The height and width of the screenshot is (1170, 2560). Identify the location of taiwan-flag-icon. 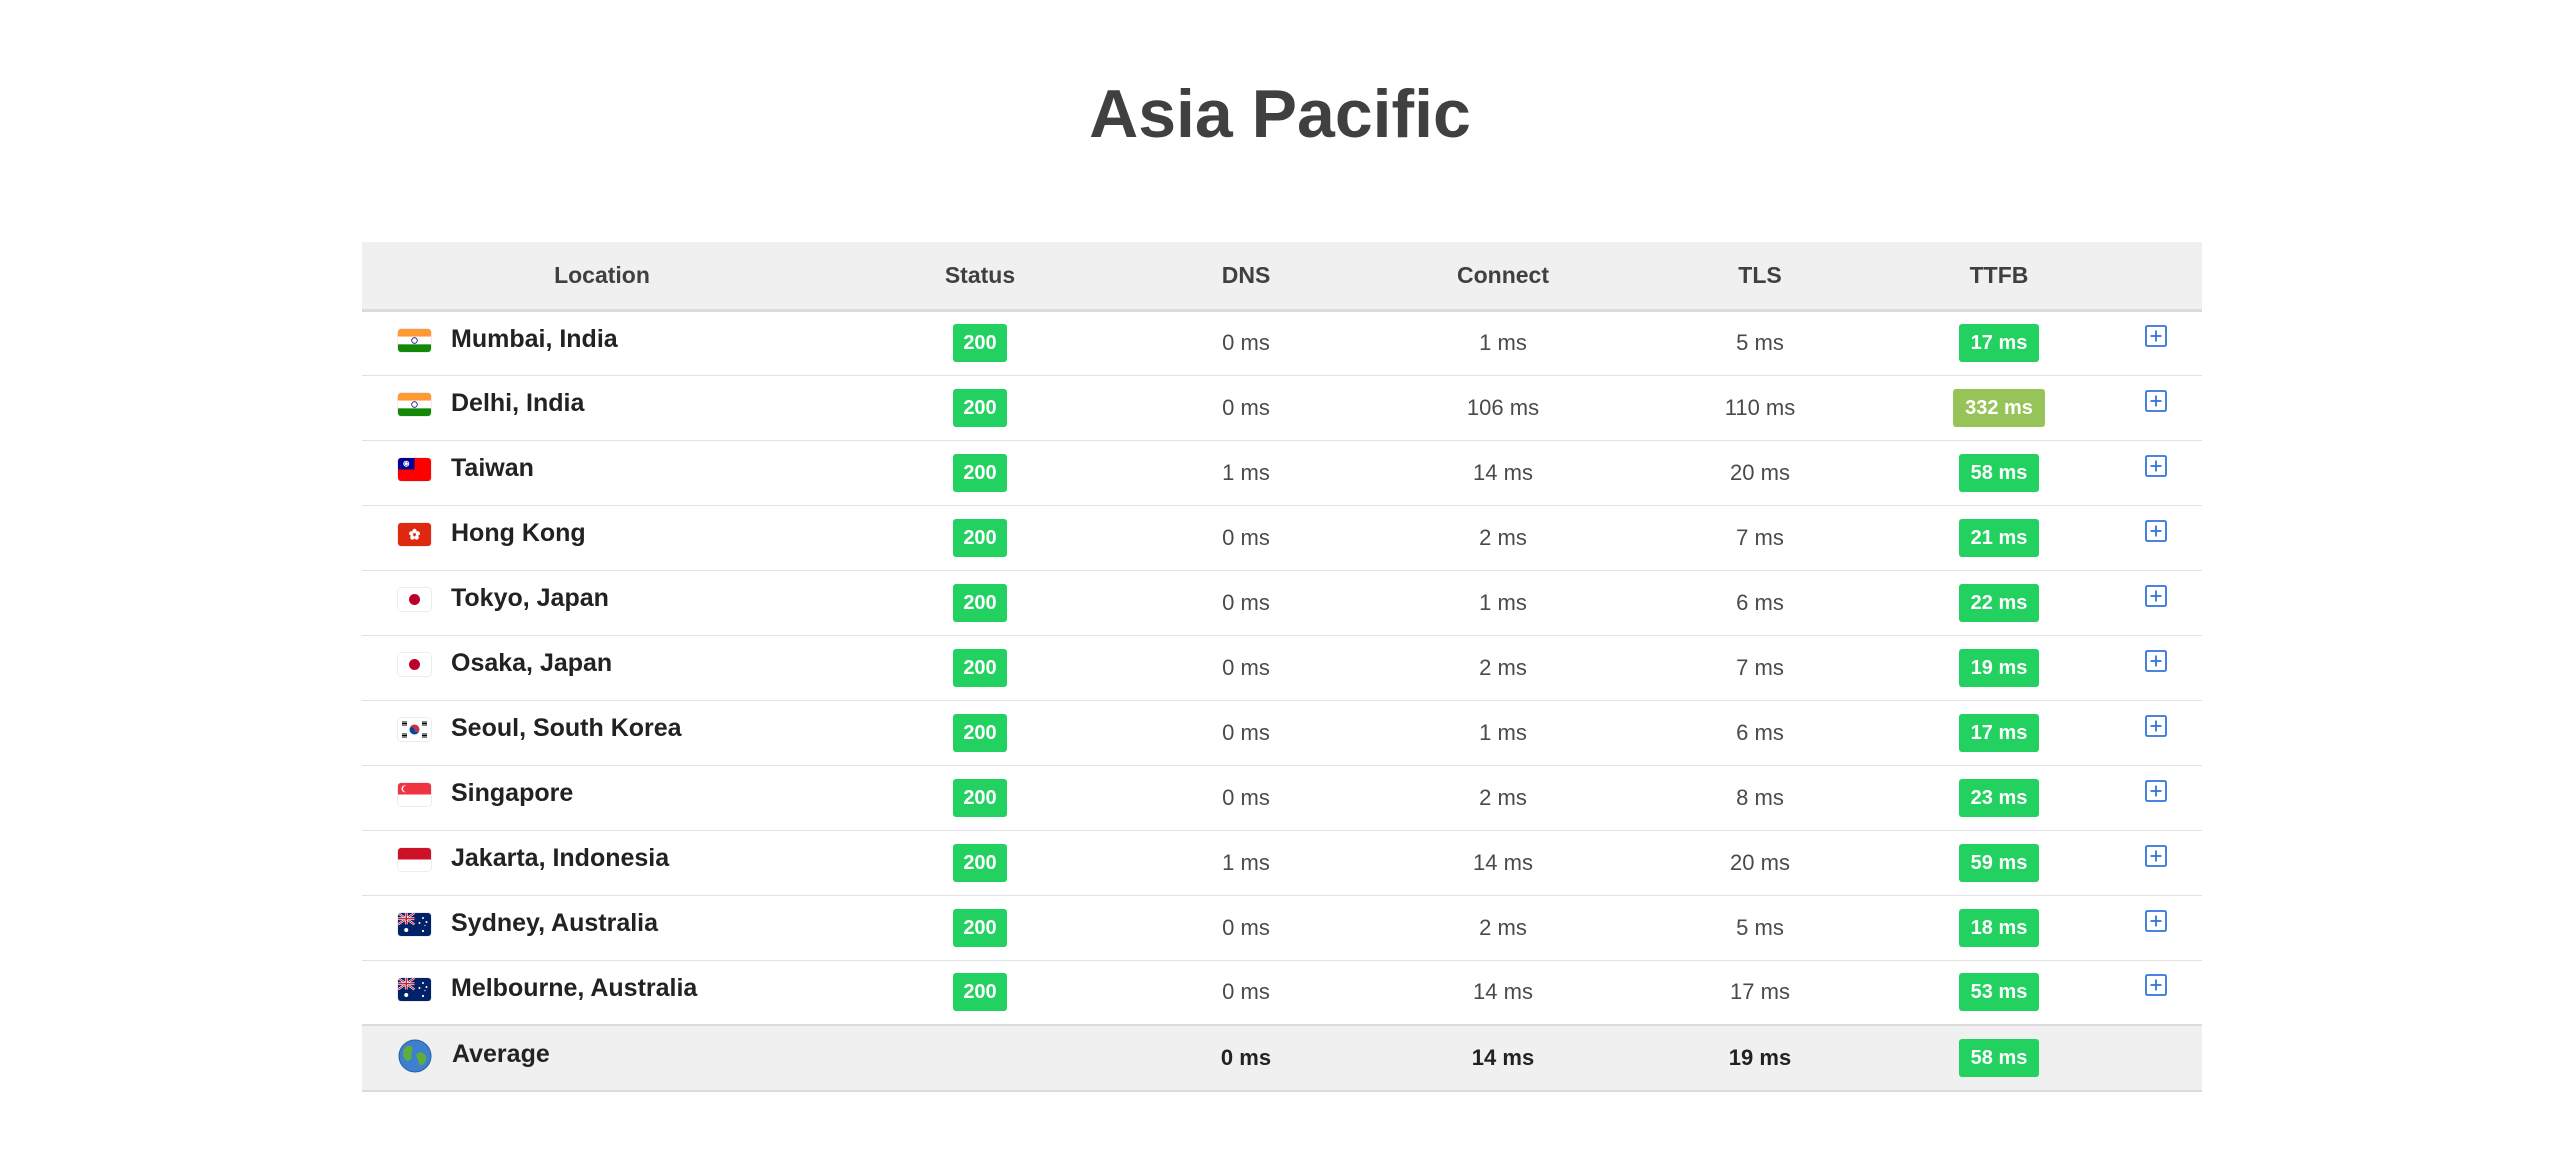
(414, 469).